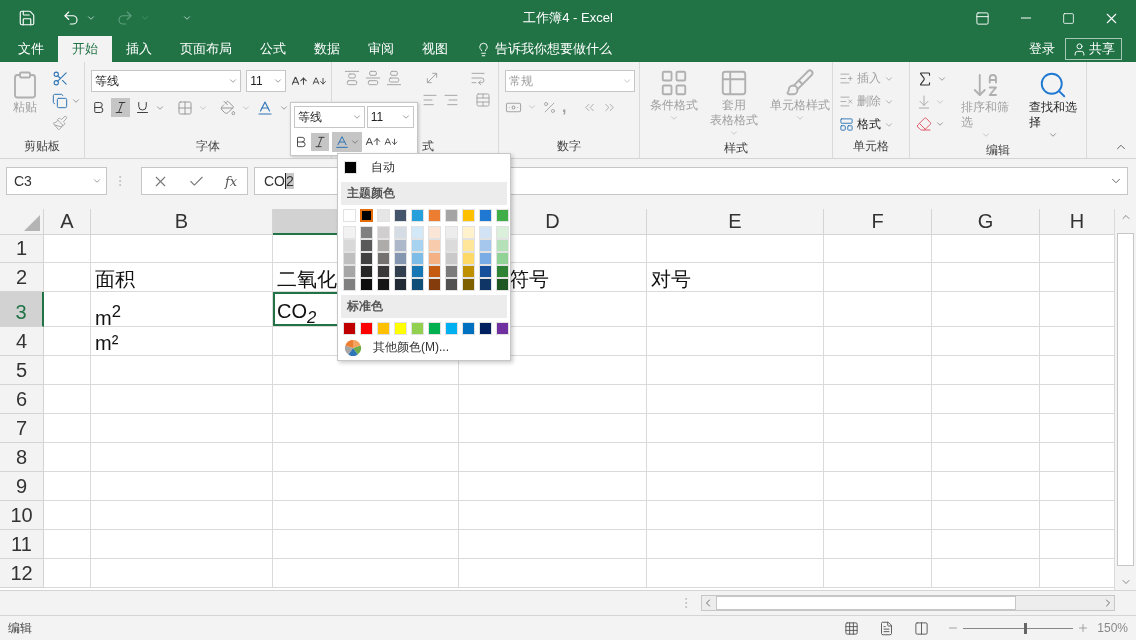 The width and height of the screenshot is (1136, 640). Describe the element at coordinates (424, 193) in the screenshot. I see `theme-colors-heading: 主题颜色` at that location.